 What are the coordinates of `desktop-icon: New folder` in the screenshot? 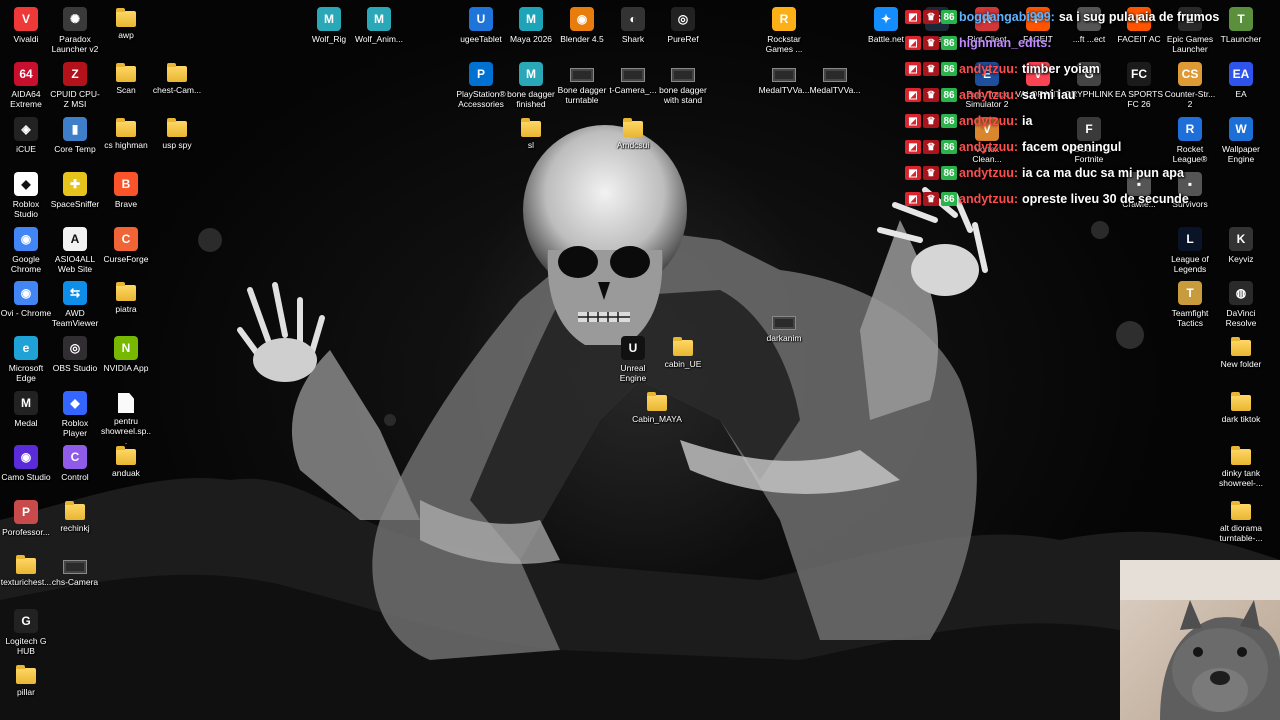 It's located at (1241, 351).